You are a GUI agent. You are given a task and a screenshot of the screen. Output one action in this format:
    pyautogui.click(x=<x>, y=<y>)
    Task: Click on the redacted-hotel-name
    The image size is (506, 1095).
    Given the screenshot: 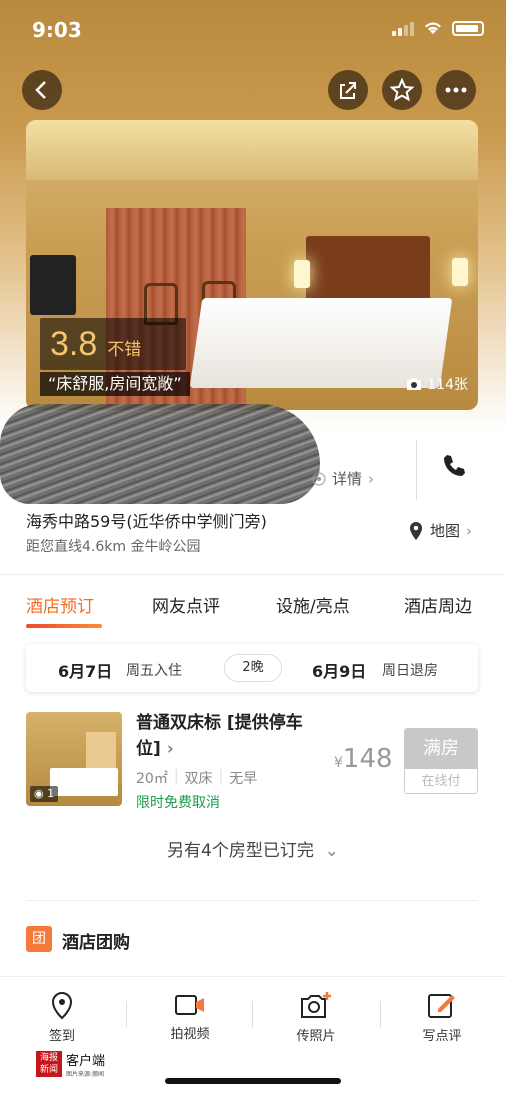 What is the action you would take?
    pyautogui.click(x=160, y=454)
    